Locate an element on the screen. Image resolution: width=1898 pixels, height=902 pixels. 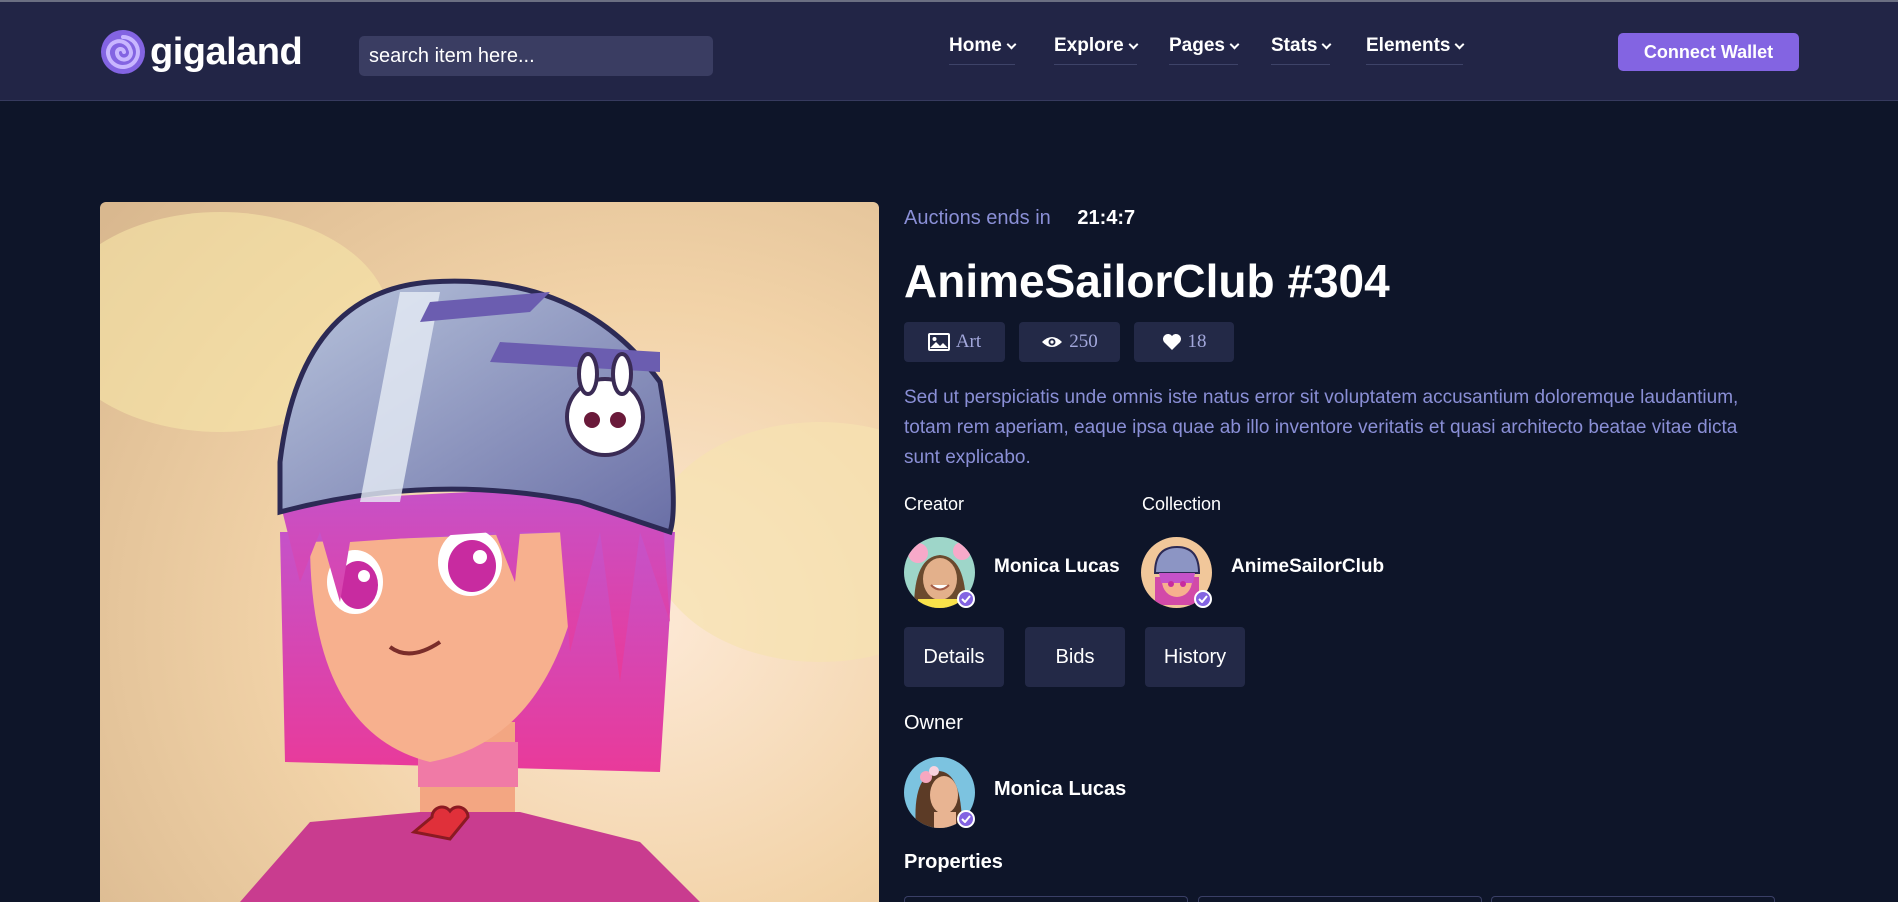
connect-wallet-button: Connect Wallet is located at coordinates (1708, 52).